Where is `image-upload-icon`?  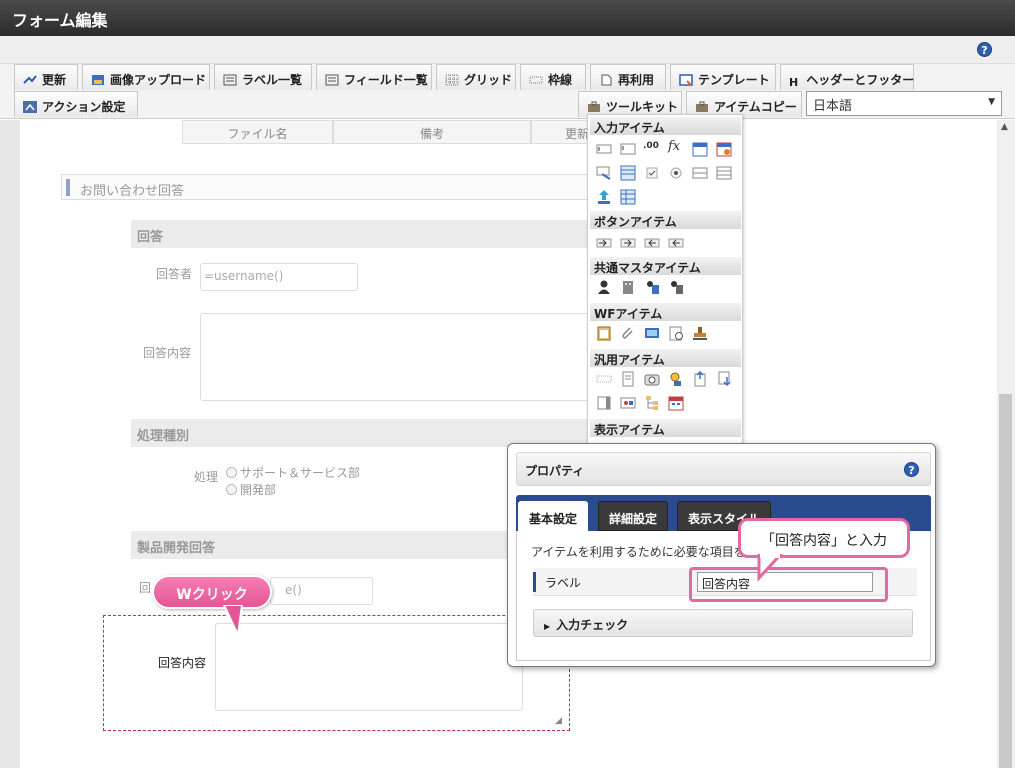 image-upload-icon is located at coordinates (98, 80).